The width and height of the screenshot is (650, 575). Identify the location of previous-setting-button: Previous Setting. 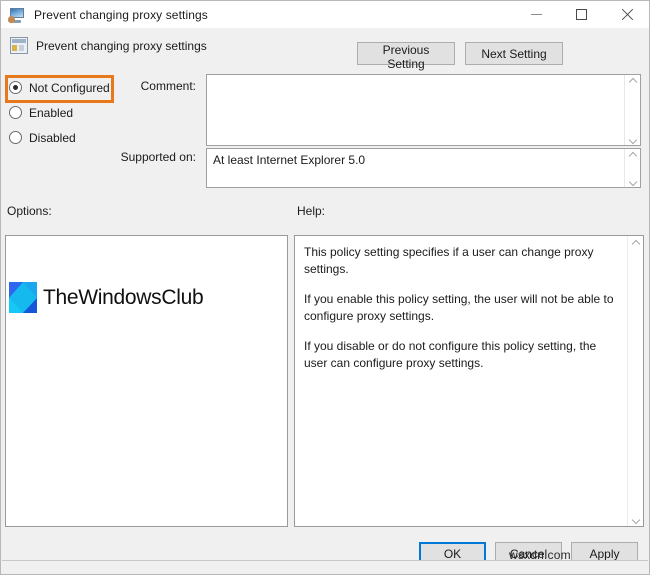
(406, 56).